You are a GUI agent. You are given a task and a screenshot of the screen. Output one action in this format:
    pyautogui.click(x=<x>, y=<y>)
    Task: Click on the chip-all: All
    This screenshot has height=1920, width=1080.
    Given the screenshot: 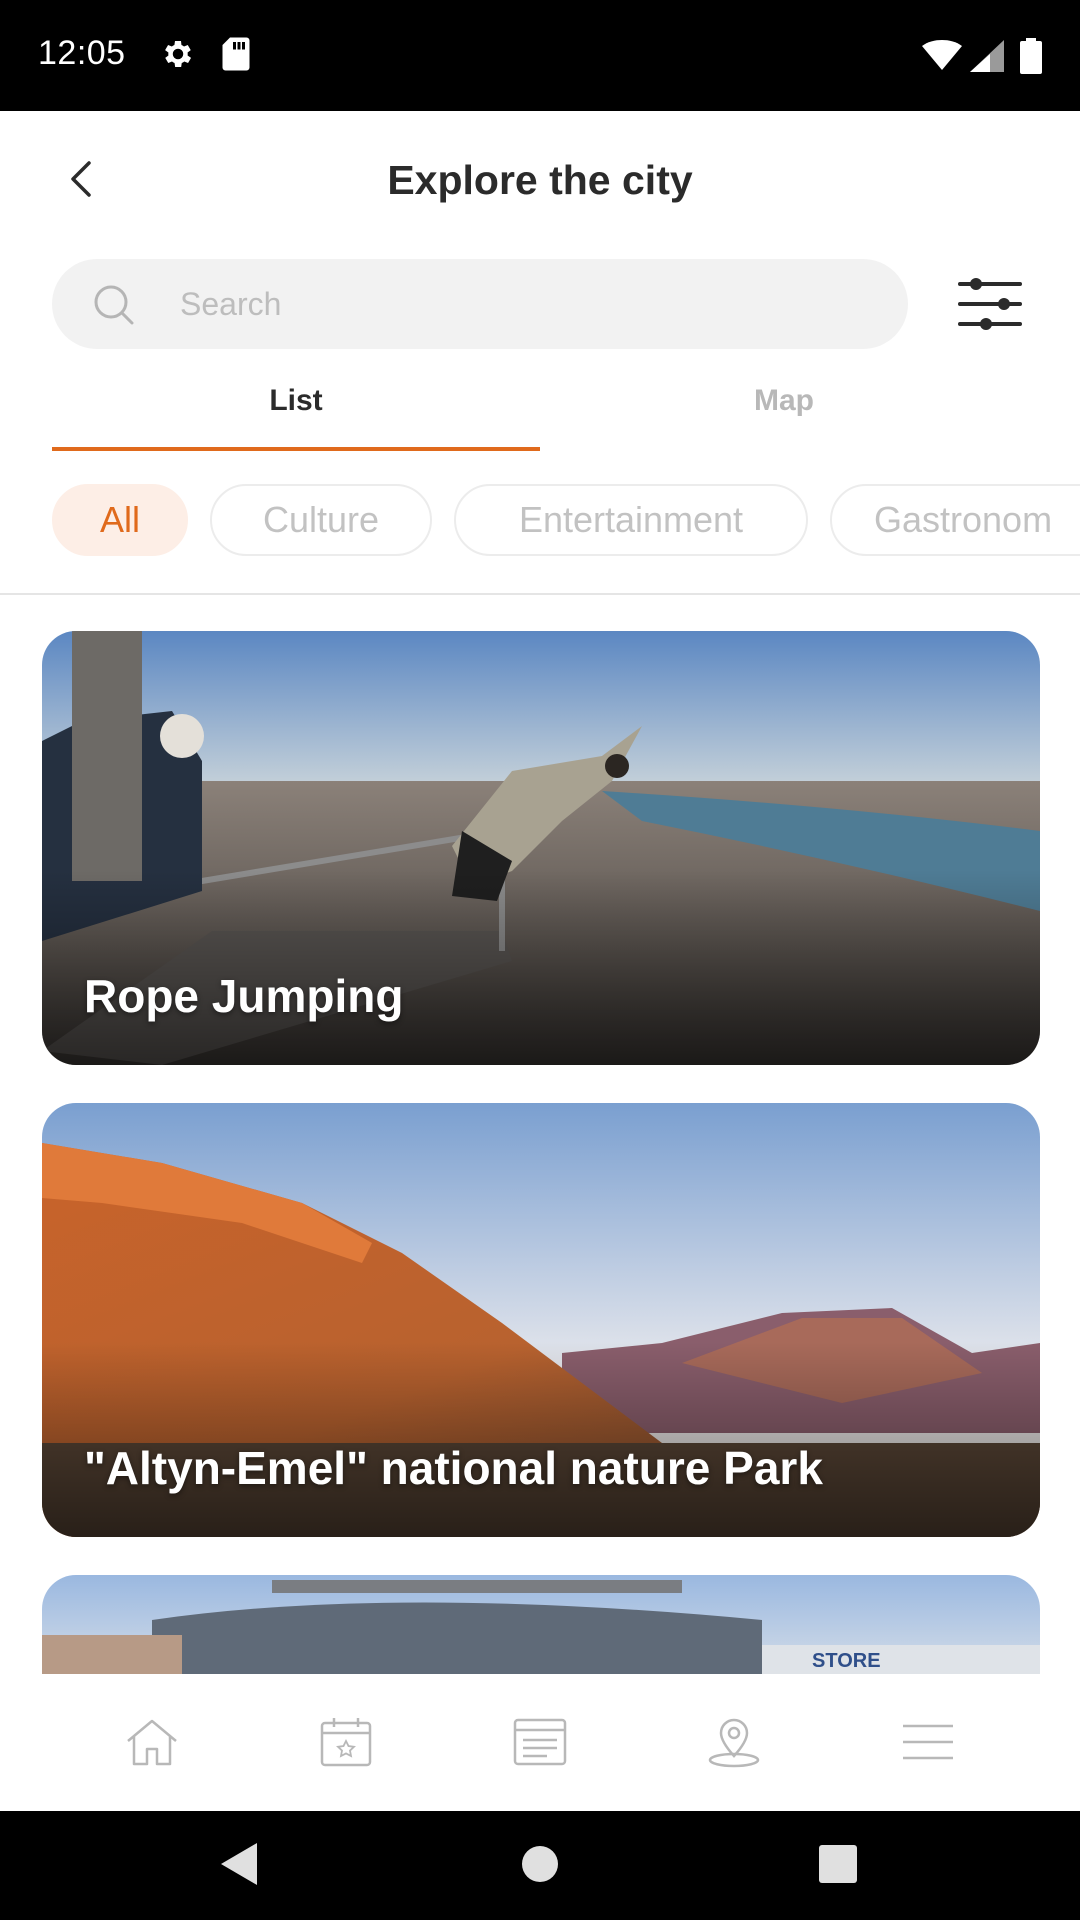 What is the action you would take?
    pyautogui.click(x=120, y=520)
    